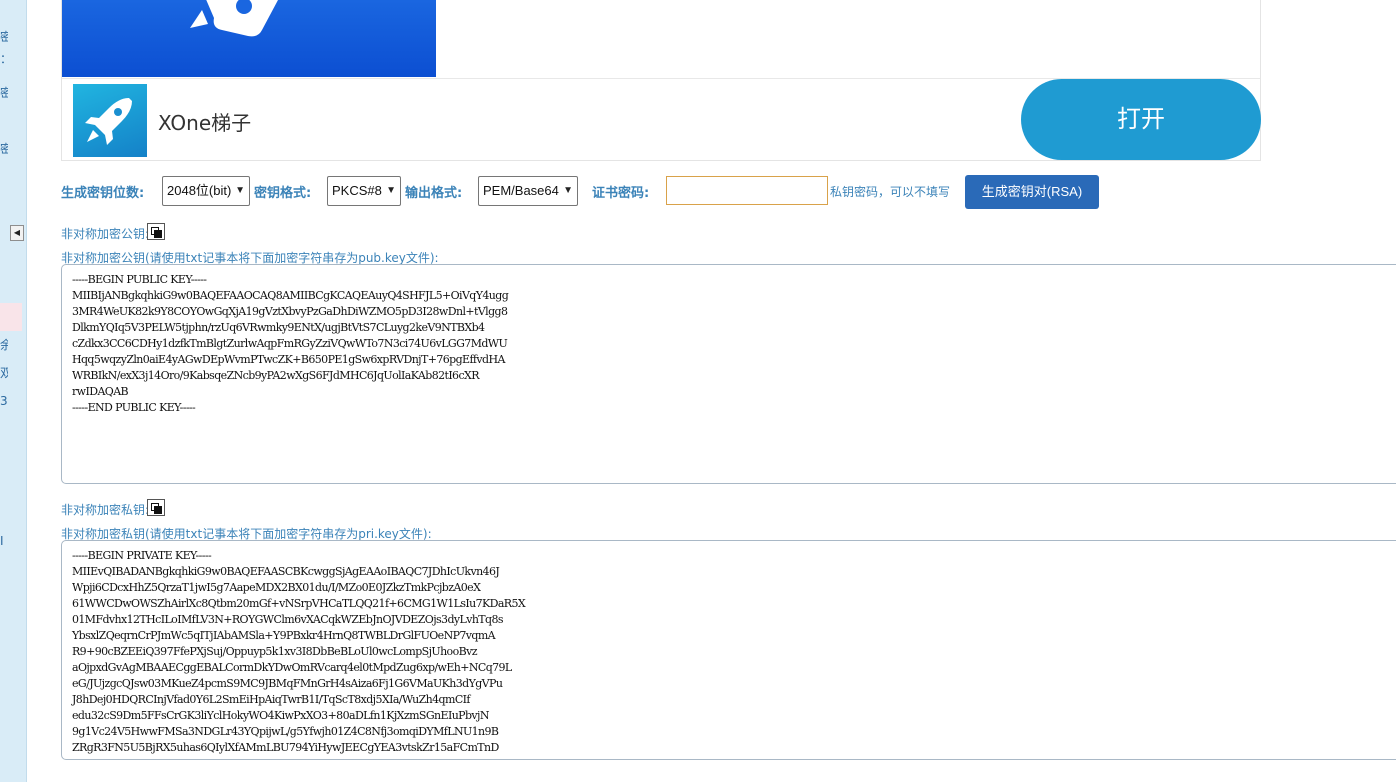  Describe the element at coordinates (747, 190) in the screenshot. I see `cert-password-input` at that location.